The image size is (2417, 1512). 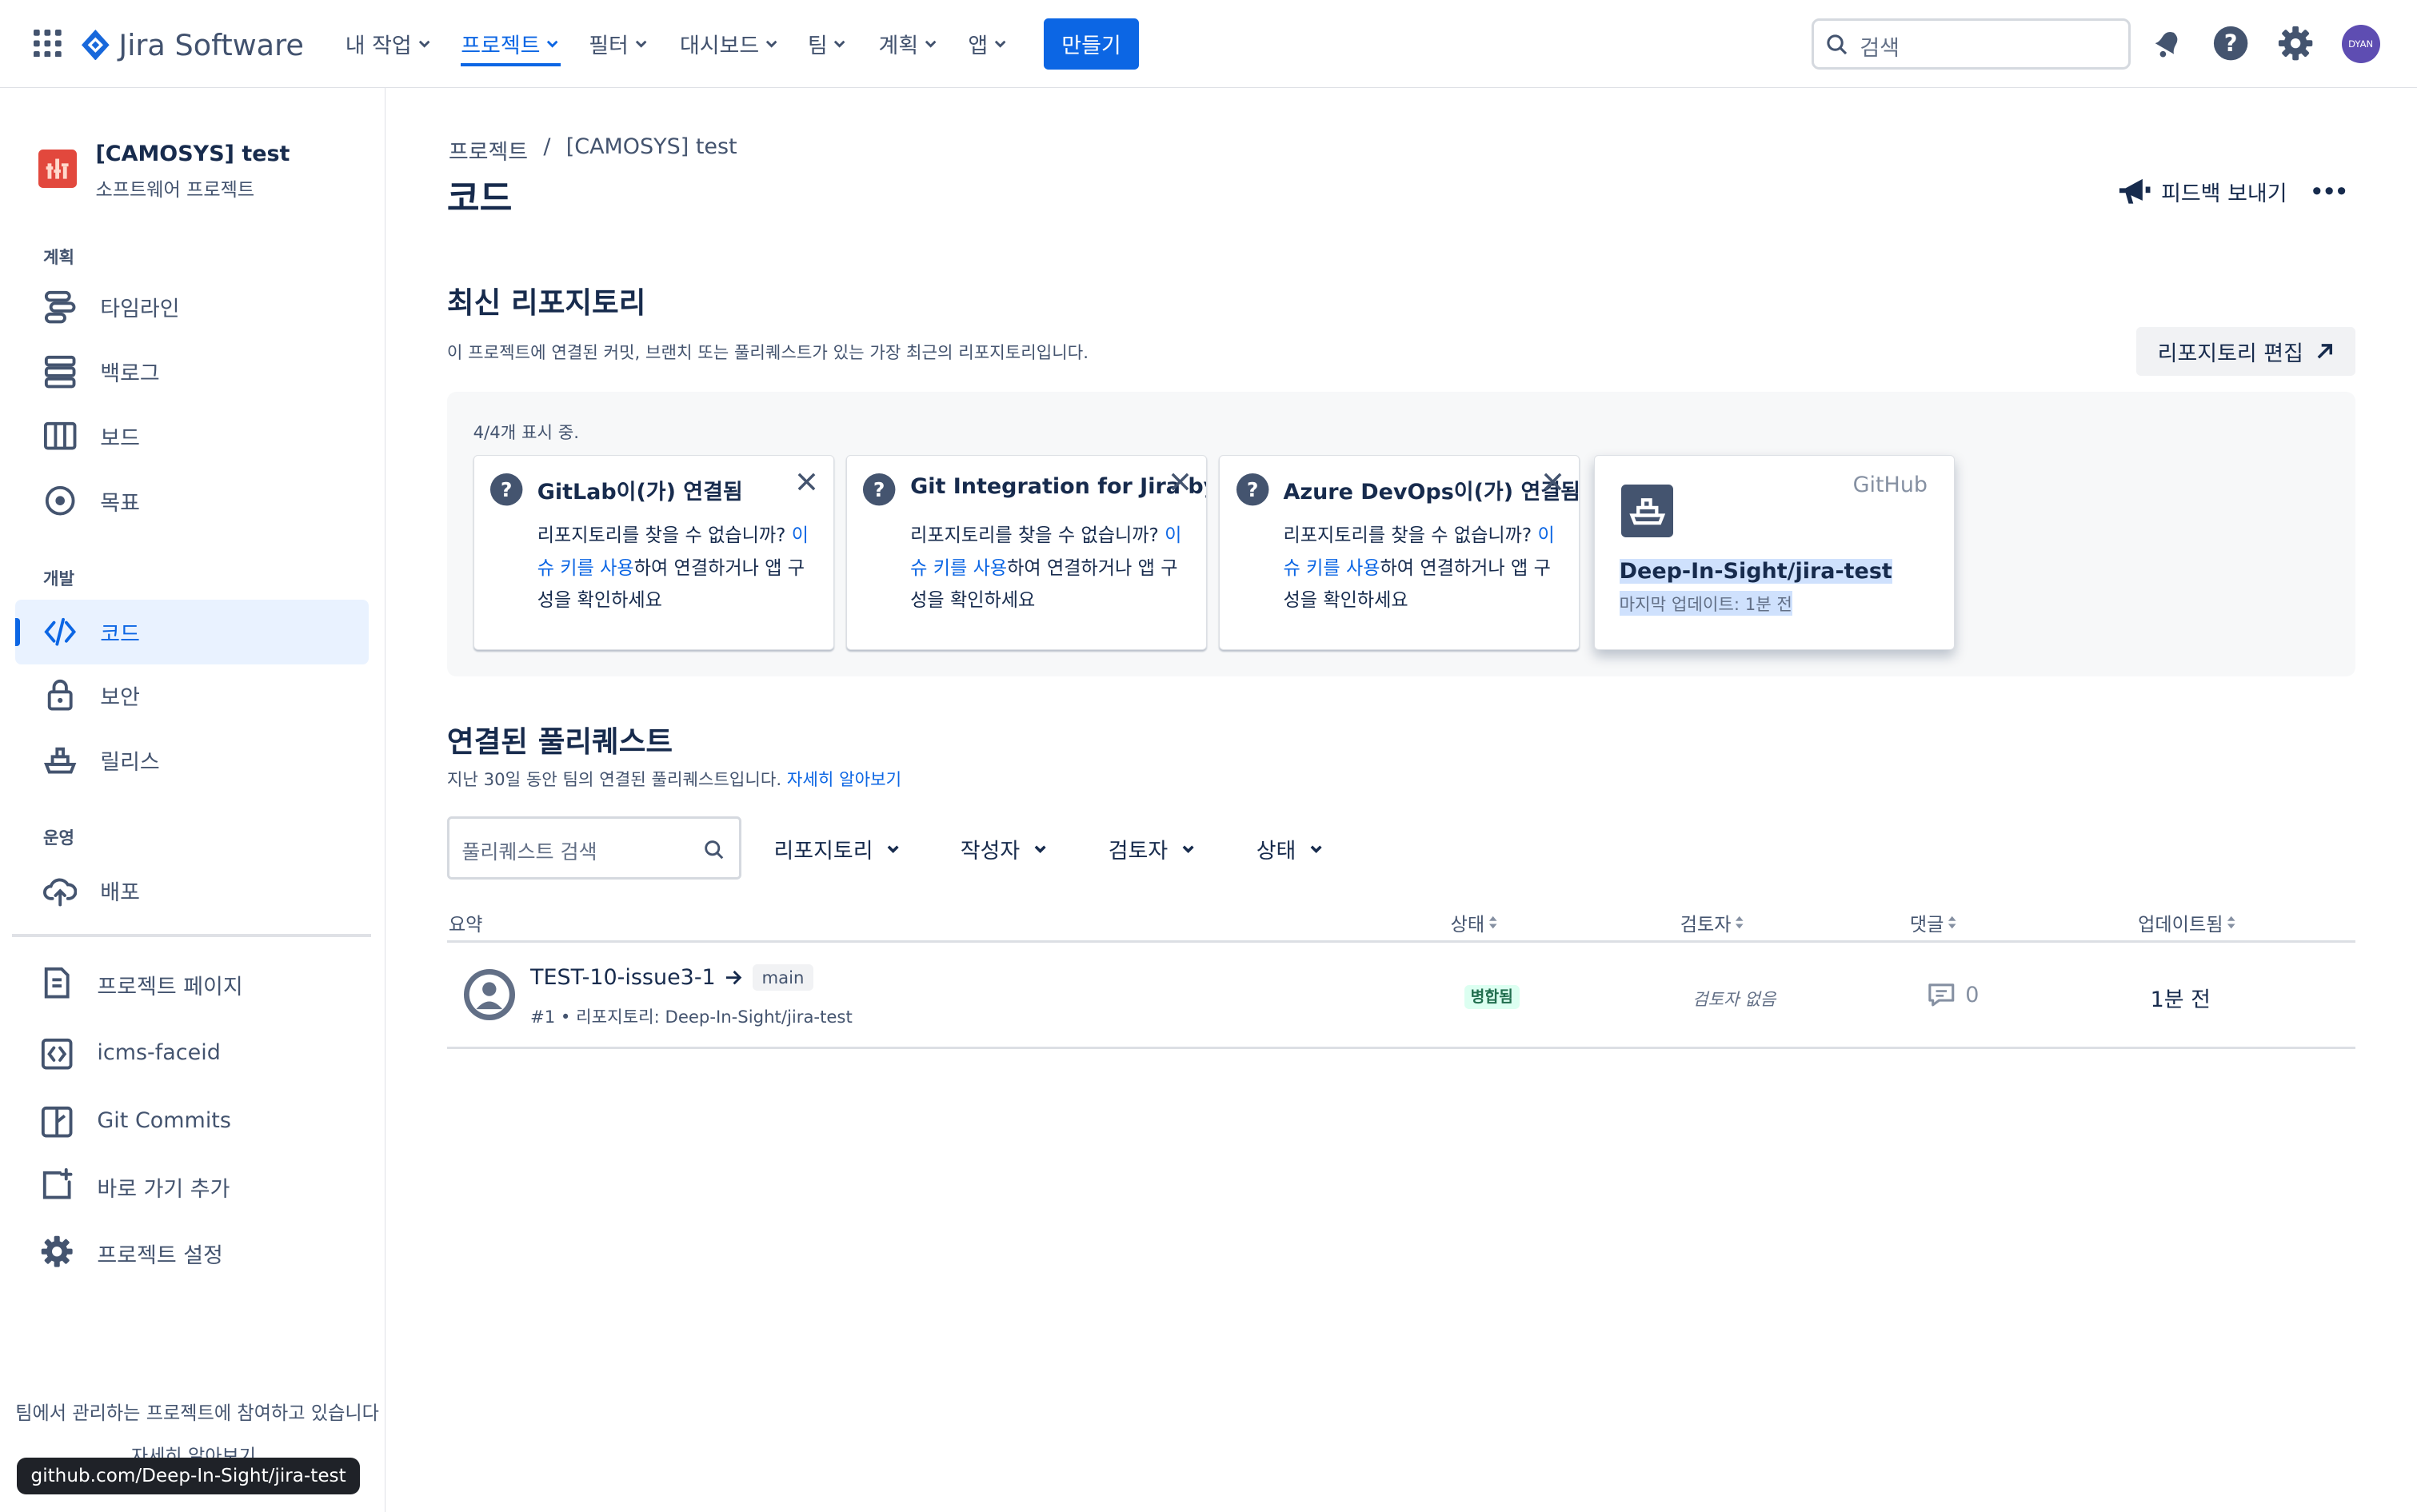 I want to click on sidebar-link-project-pages: 프로젝트 페이지, so click(x=191, y=983).